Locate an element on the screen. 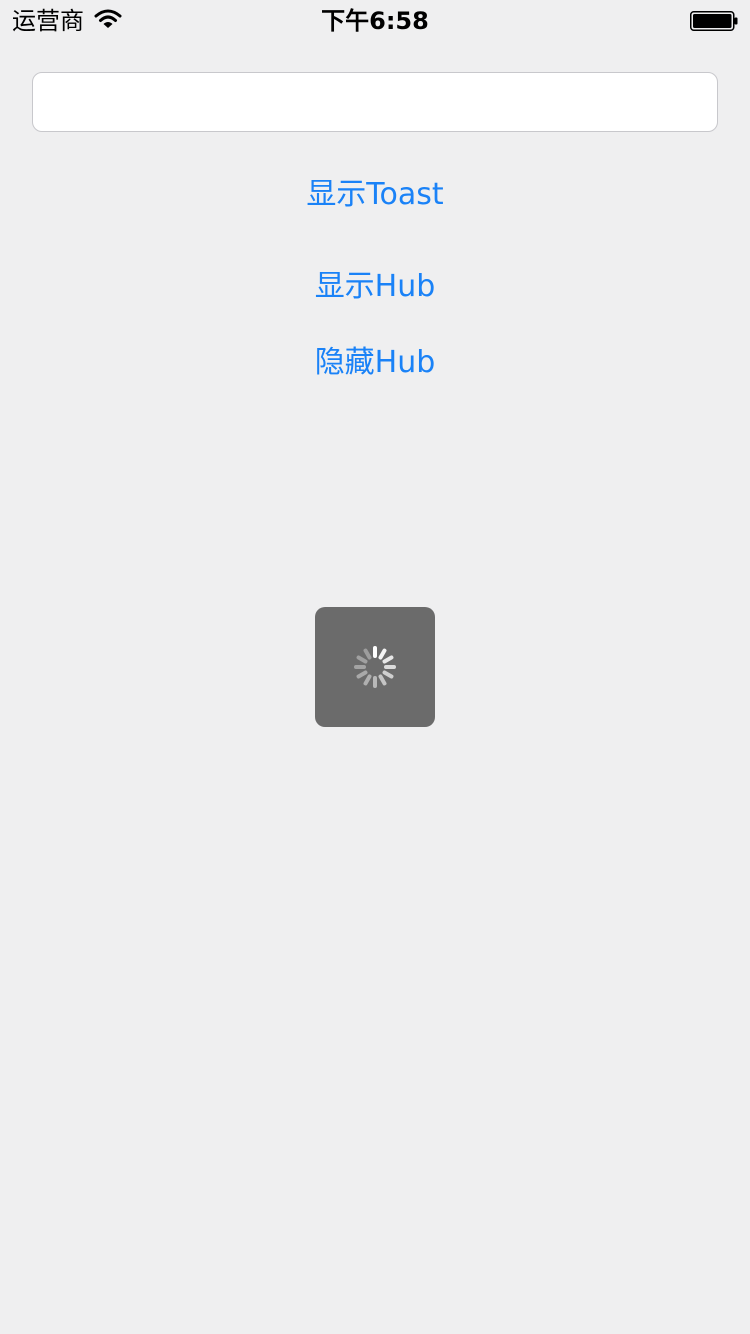 Image resolution: width=750 pixels, height=1334 pixels. battery-icon is located at coordinates (714, 21).